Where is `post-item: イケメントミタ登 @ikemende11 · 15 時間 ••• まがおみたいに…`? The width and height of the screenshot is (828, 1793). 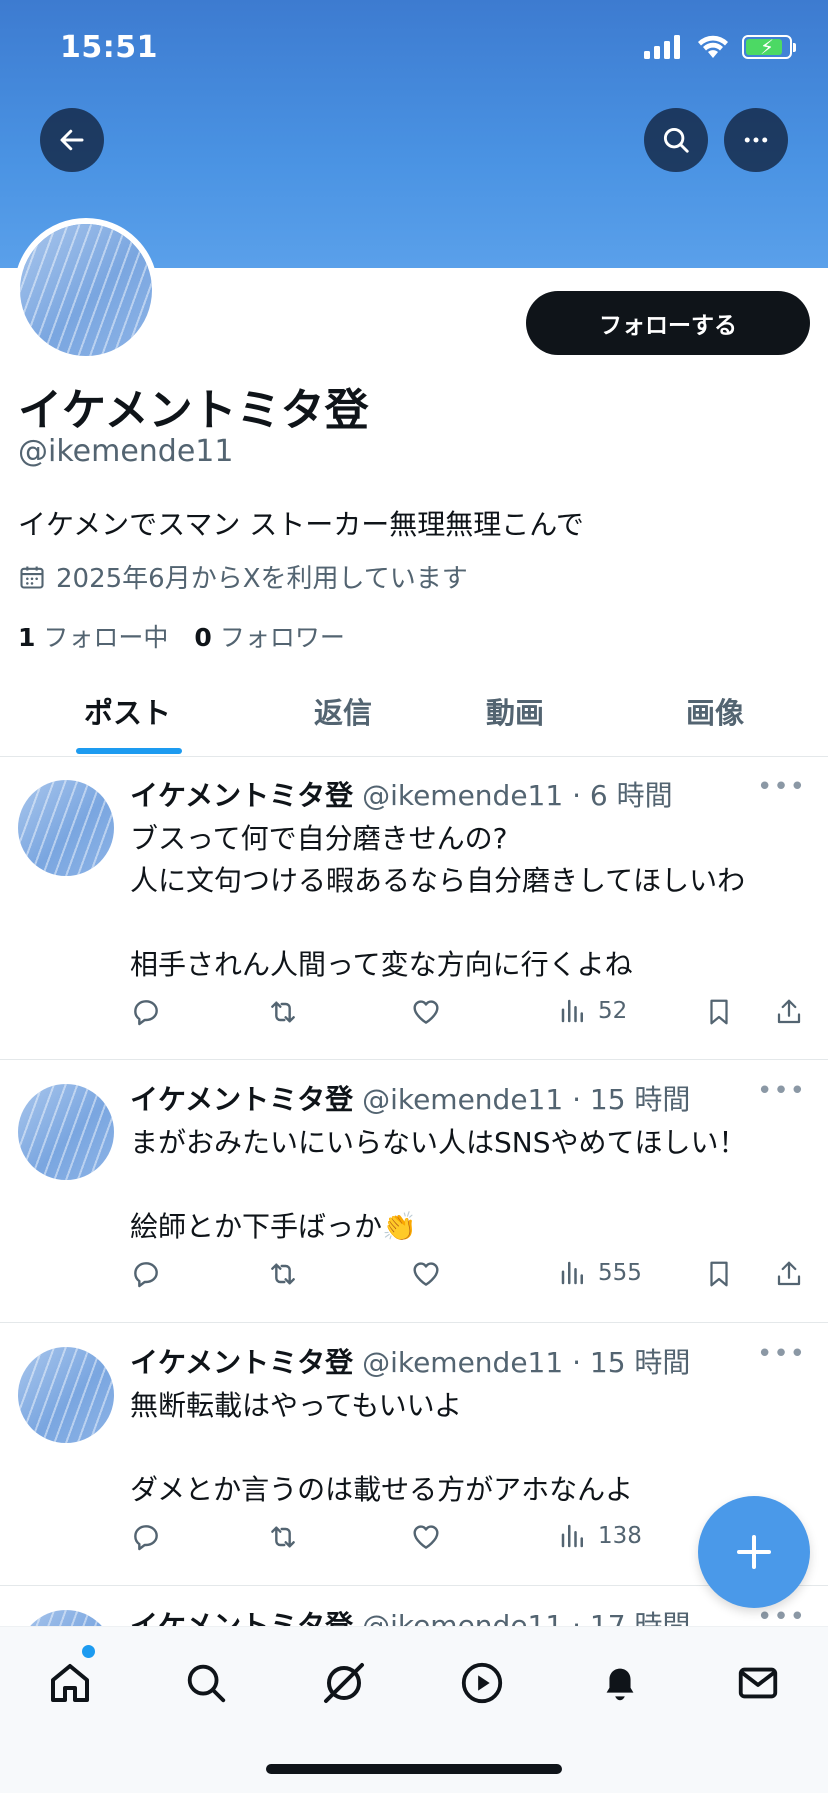
post-item: イケメントミタ登 @ikemende11 · 15 時間 ••• まがおみたいに… is located at coordinates (414, 1191).